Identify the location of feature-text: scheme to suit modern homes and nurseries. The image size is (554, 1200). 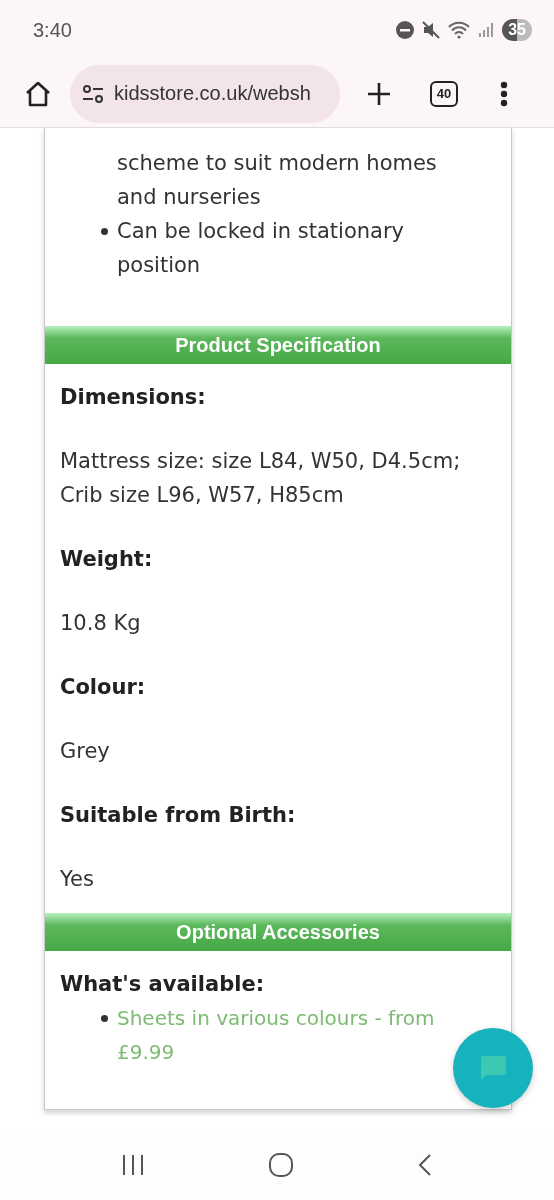
(277, 180).